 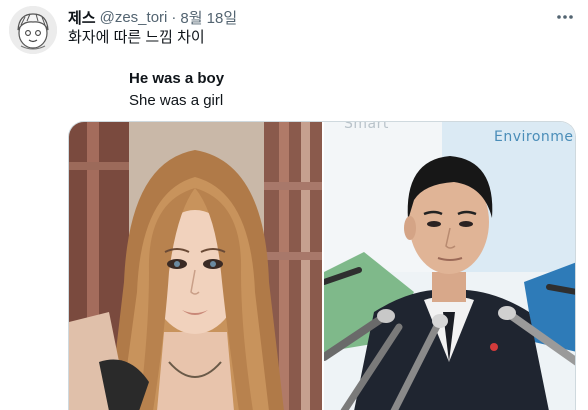 I want to click on avatar, so click(x=33, y=30).